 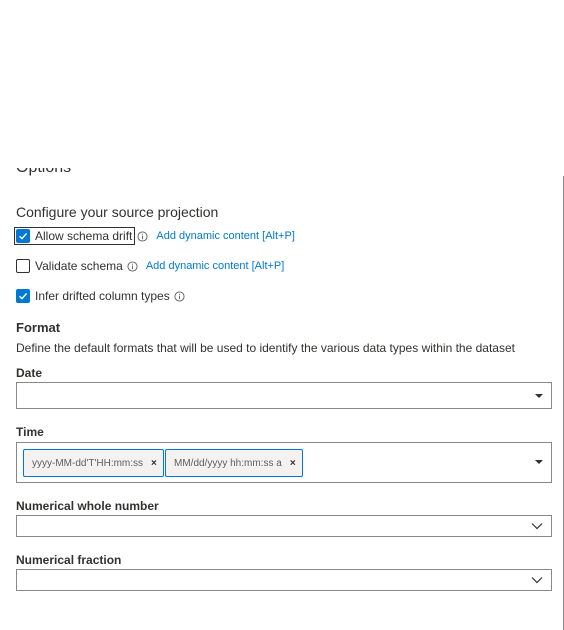 What do you see at coordinates (23, 266) in the screenshot?
I see `validate-schema-checkbox` at bounding box center [23, 266].